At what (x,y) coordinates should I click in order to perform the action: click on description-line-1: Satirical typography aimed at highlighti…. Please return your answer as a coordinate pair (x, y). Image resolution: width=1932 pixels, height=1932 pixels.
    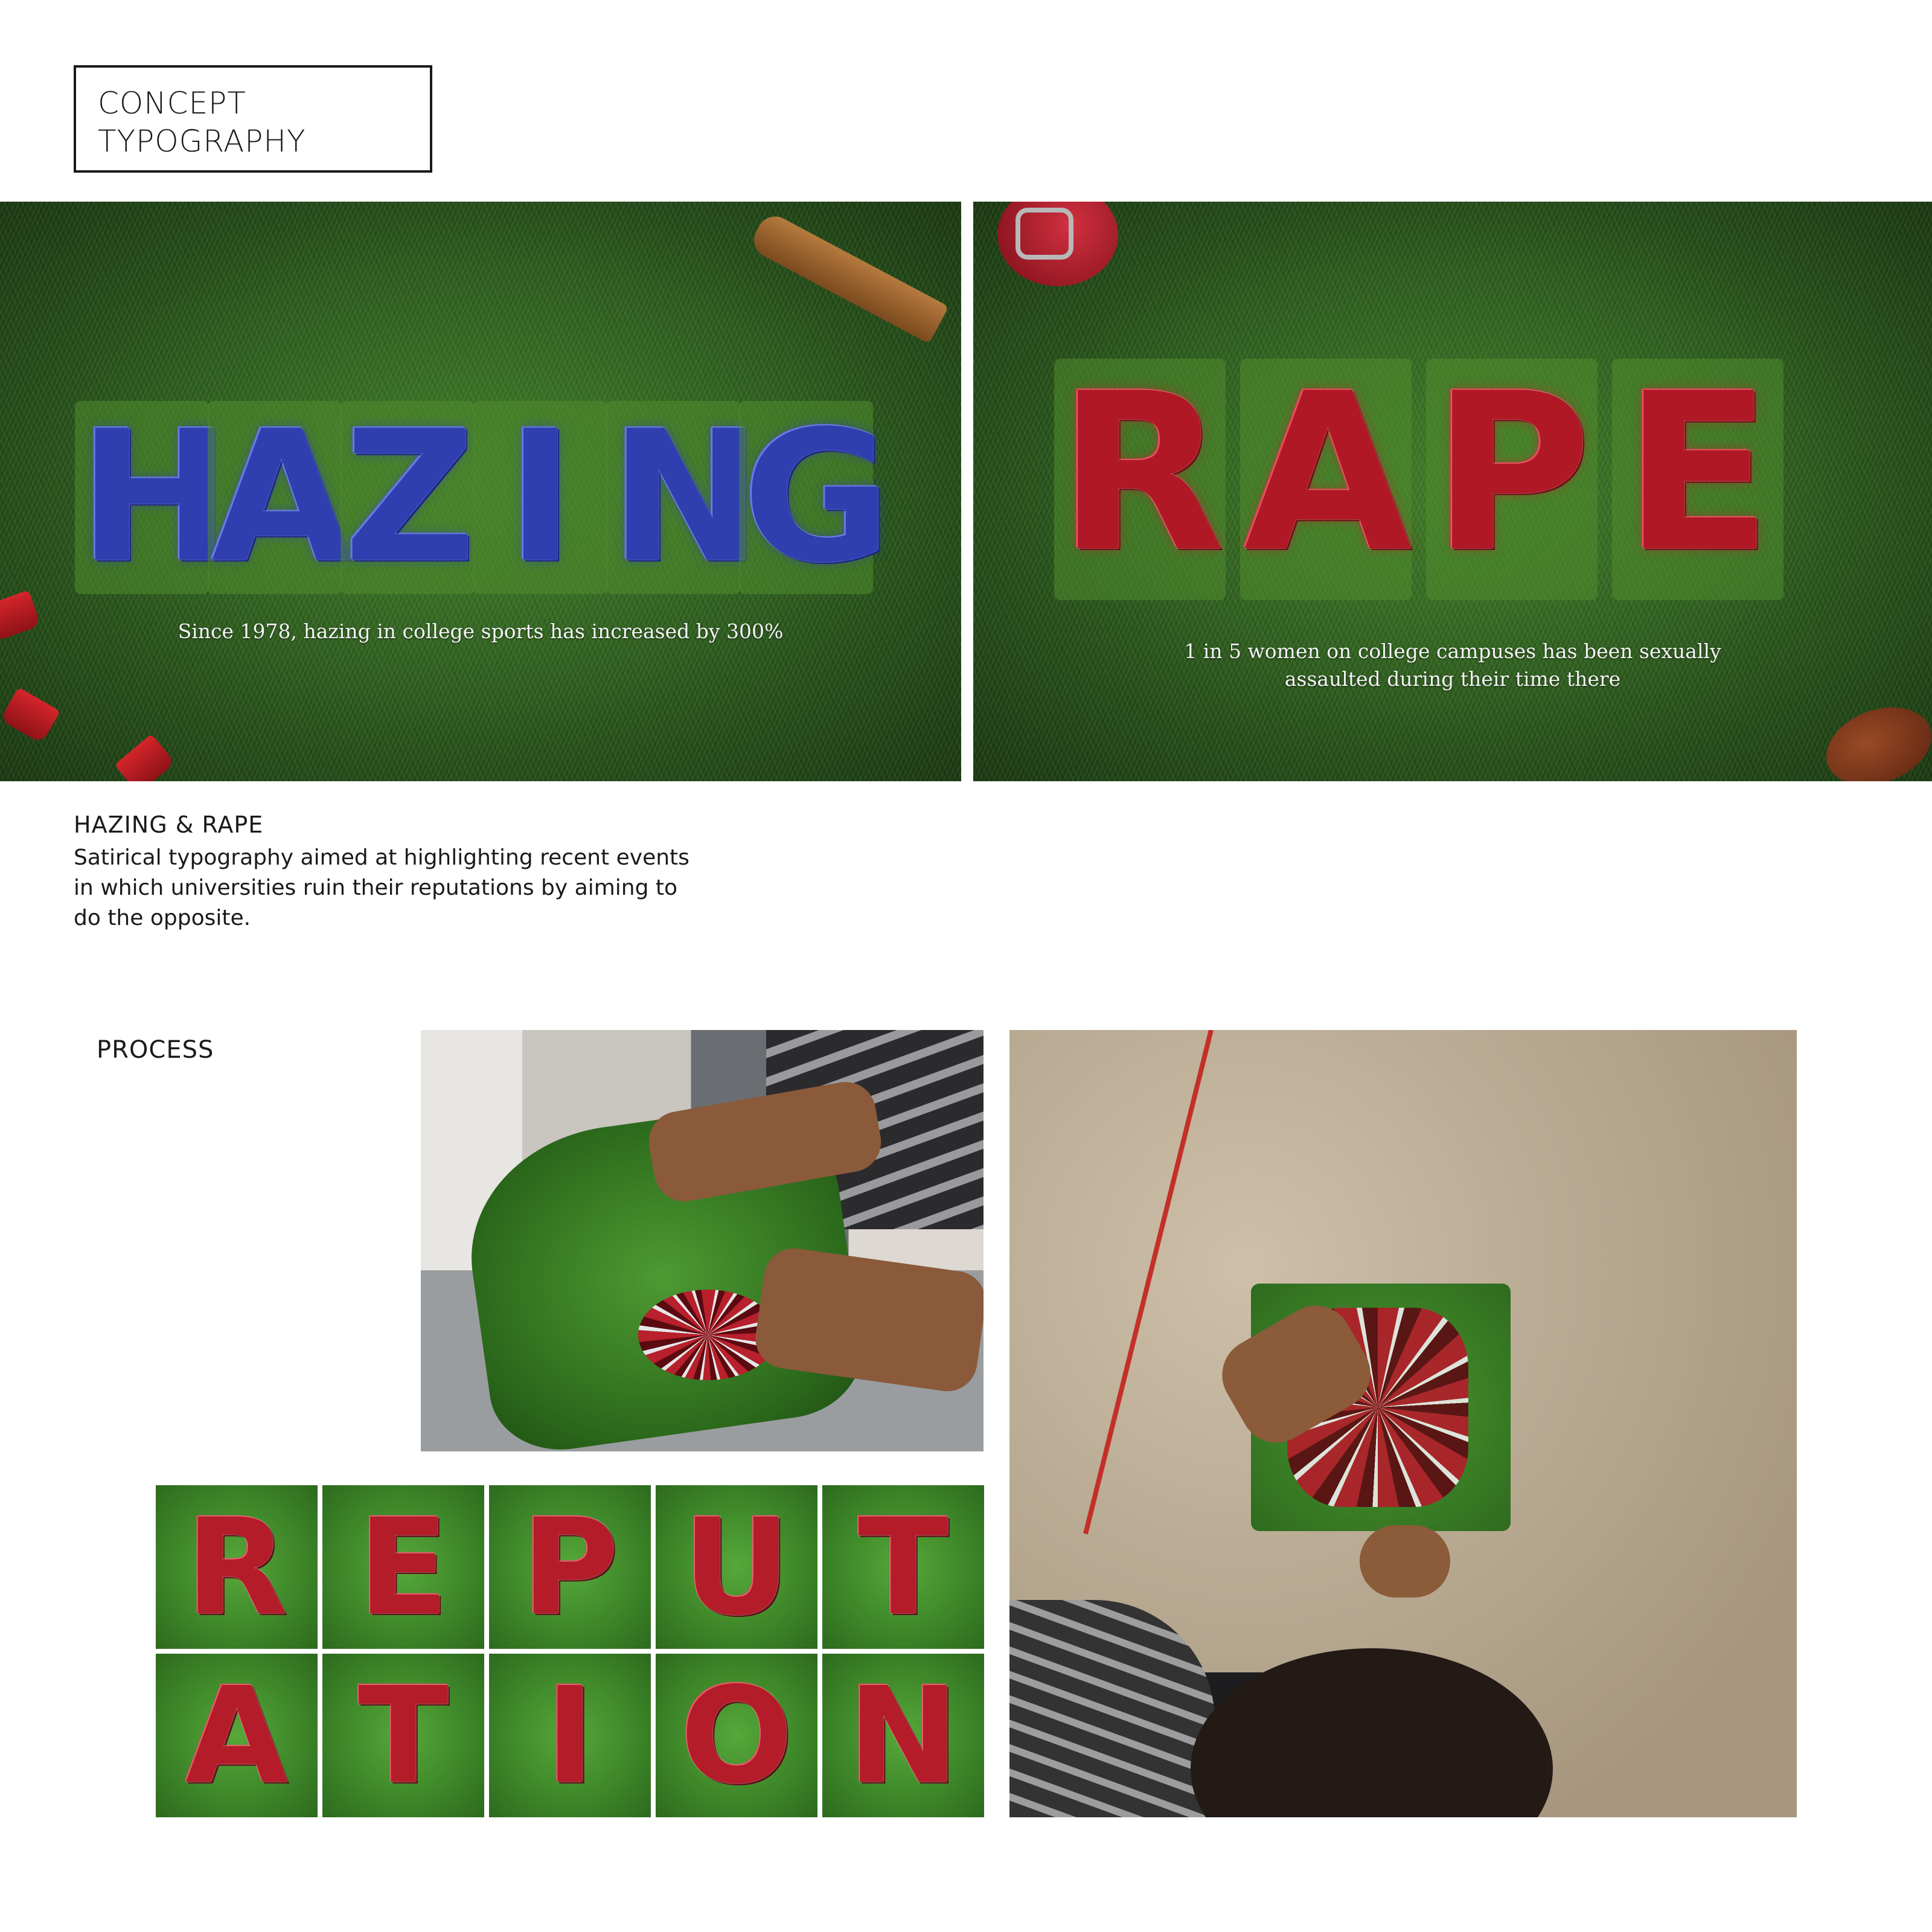
    Looking at the image, I should click on (381, 857).